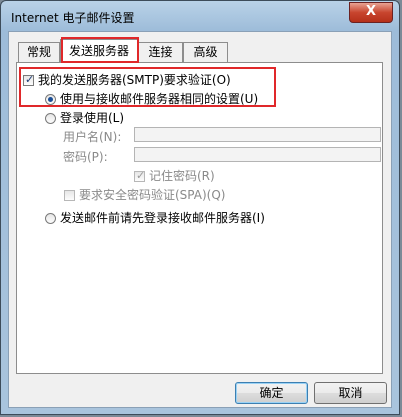 Image resolution: width=402 pixels, height=417 pixels. Describe the element at coordinates (69, 195) in the screenshot. I see `spa-check-box` at that location.